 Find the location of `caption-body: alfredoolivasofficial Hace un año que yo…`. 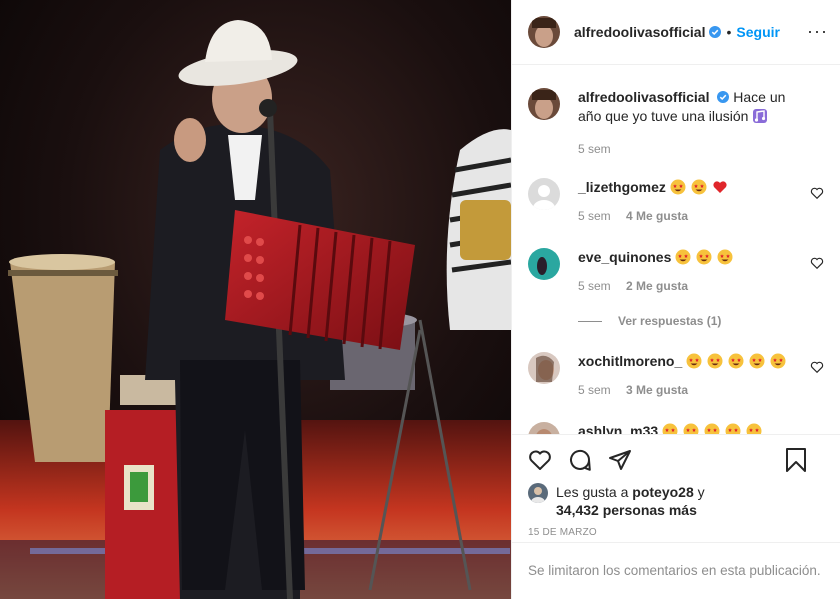

caption-body: alfredoolivasofficial Hace un año que yo… is located at coordinates (689, 123).